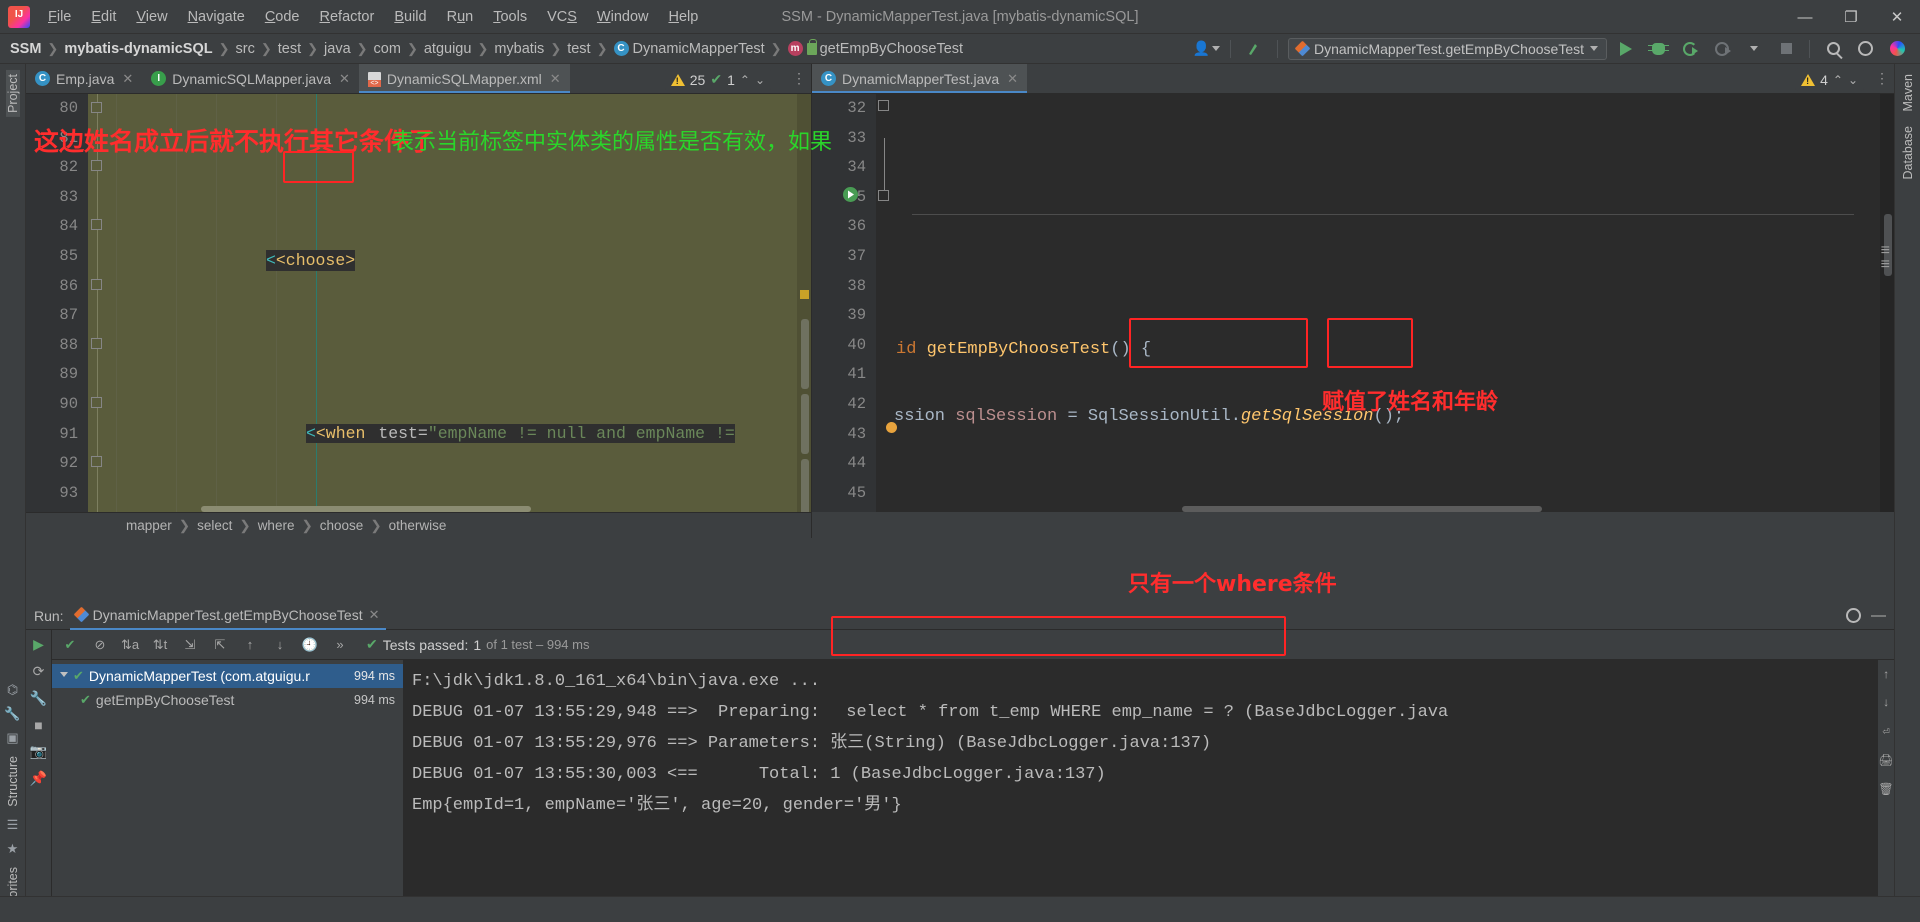 This screenshot has height=922, width=1920. Describe the element at coordinates (717, 79) in the screenshot. I see `inspection-widget-xml: 25 ✔ 1 ⌃ ⌄` at that location.